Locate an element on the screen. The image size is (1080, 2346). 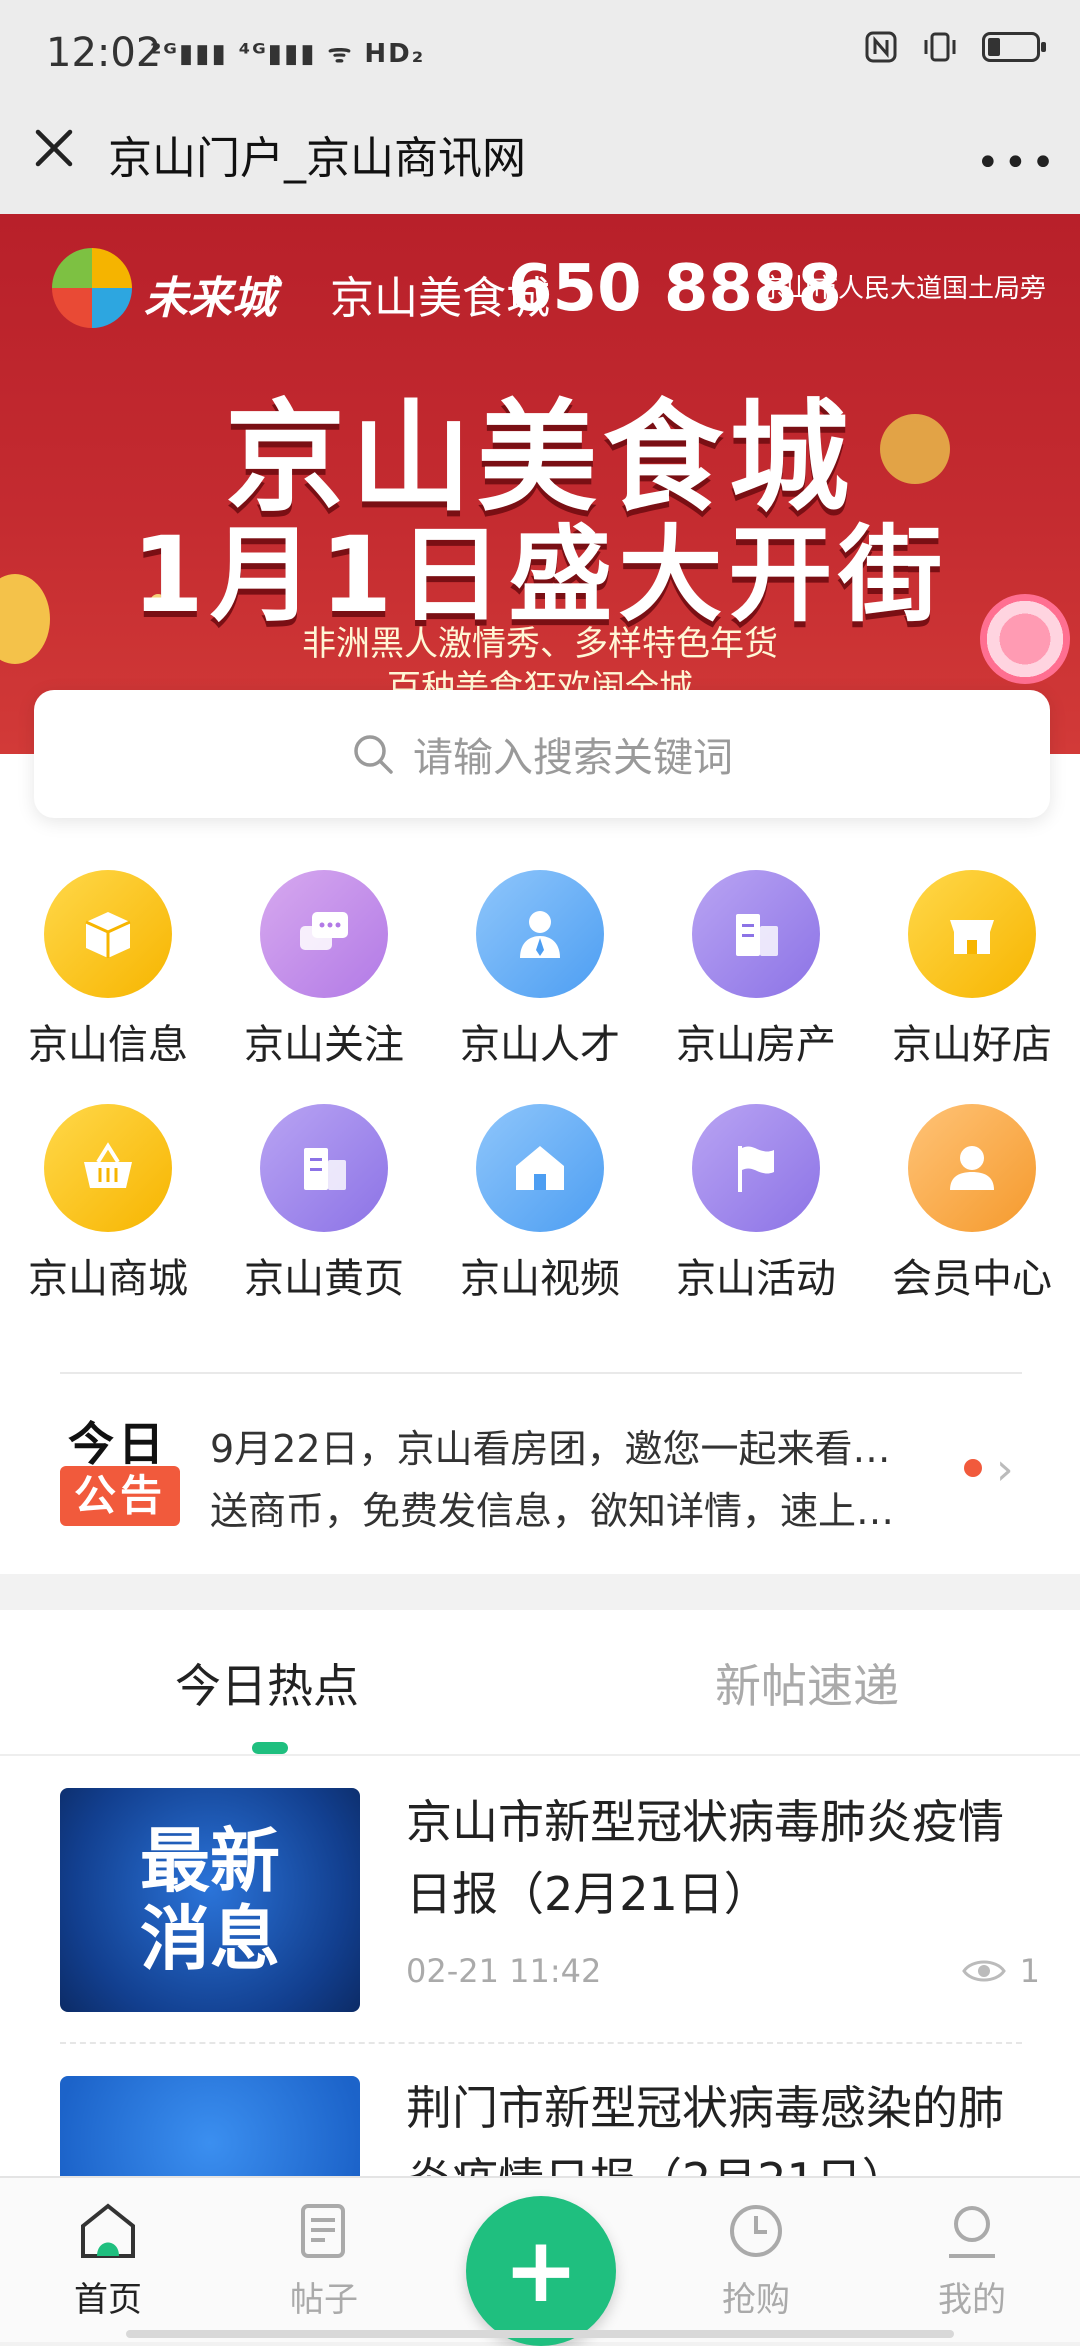
tab-today-hot: 今日热点 is located at coordinates (267, 1683).